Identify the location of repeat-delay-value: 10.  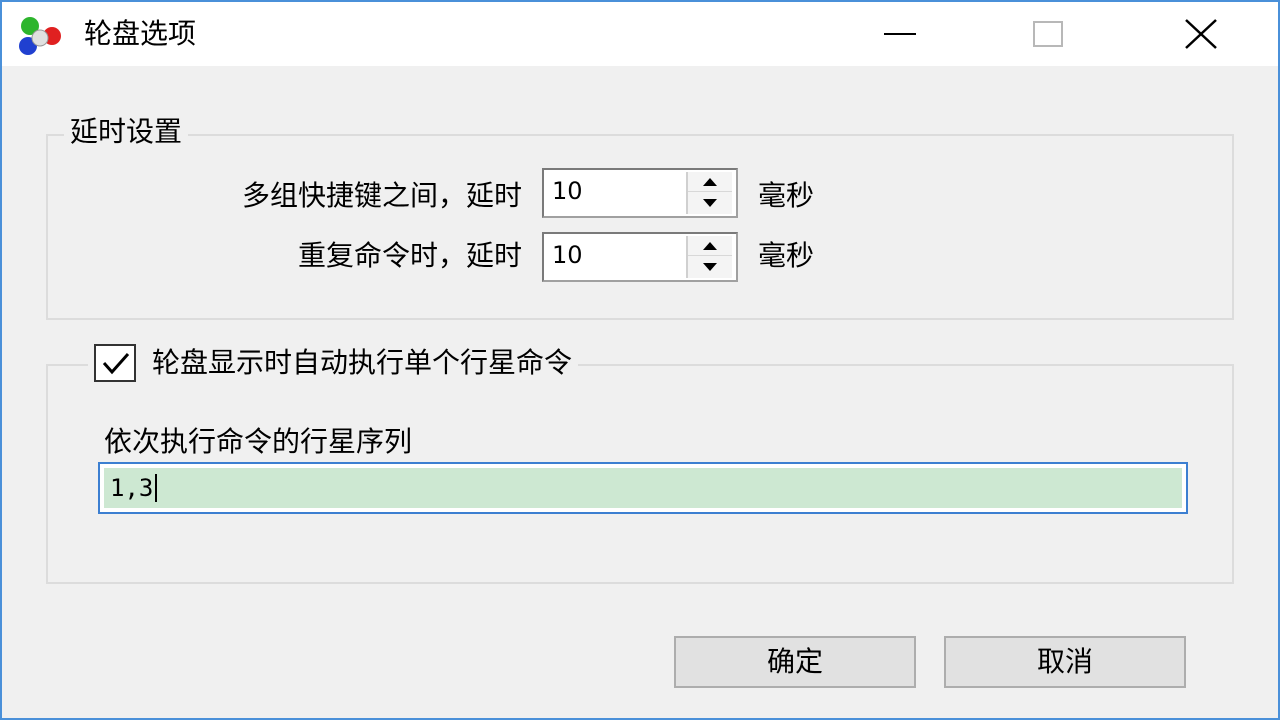
(567, 255).